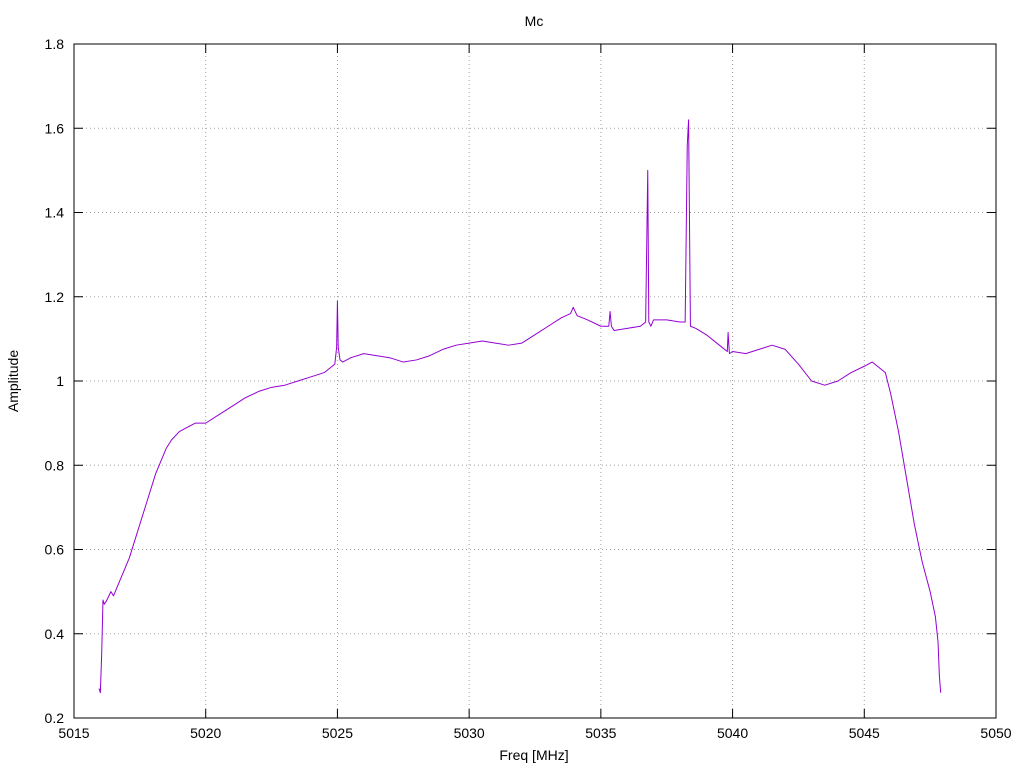 The image size is (1024, 768). Describe the element at coordinates (864, 733) in the screenshot. I see `x-tick-label: 5045` at that location.